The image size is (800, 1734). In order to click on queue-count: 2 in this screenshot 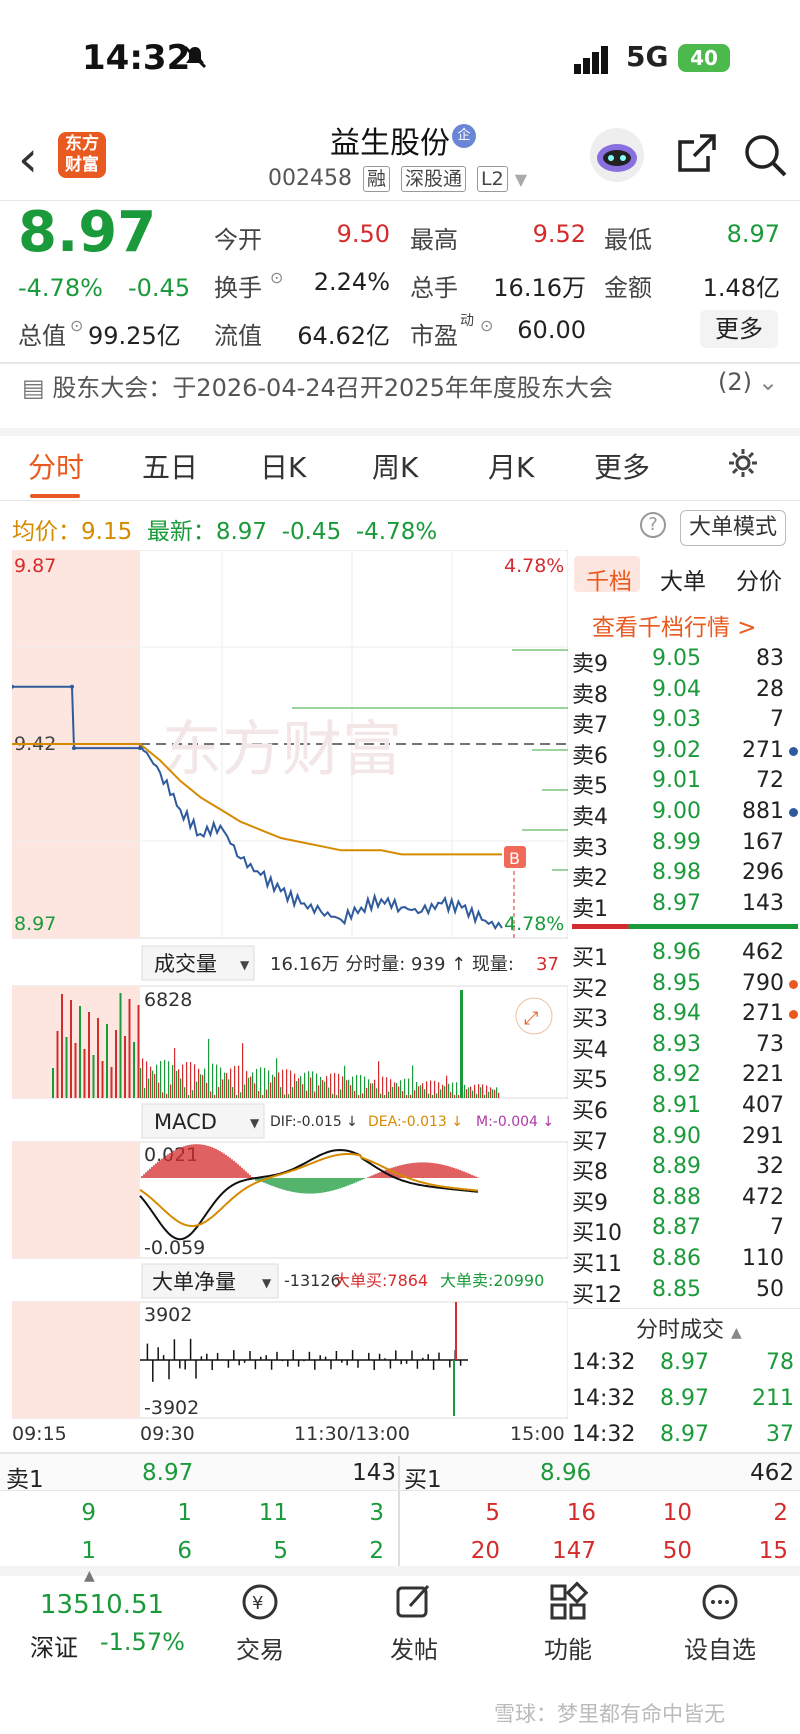, I will do `click(376, 1551)`.